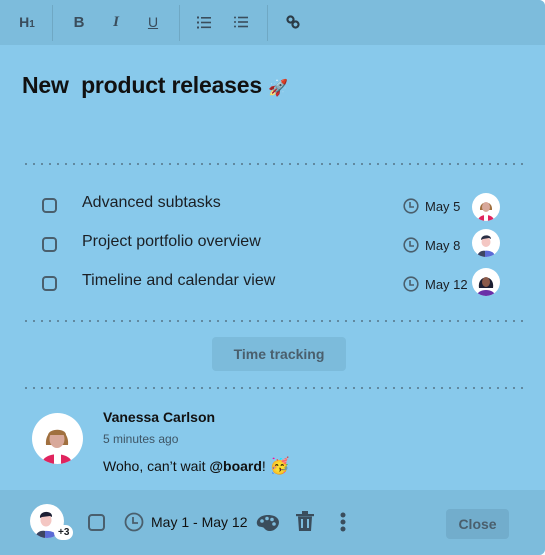 The width and height of the screenshot is (545, 555). What do you see at coordinates (279, 354) in the screenshot?
I see `time-tracking-button: Time tracking` at bounding box center [279, 354].